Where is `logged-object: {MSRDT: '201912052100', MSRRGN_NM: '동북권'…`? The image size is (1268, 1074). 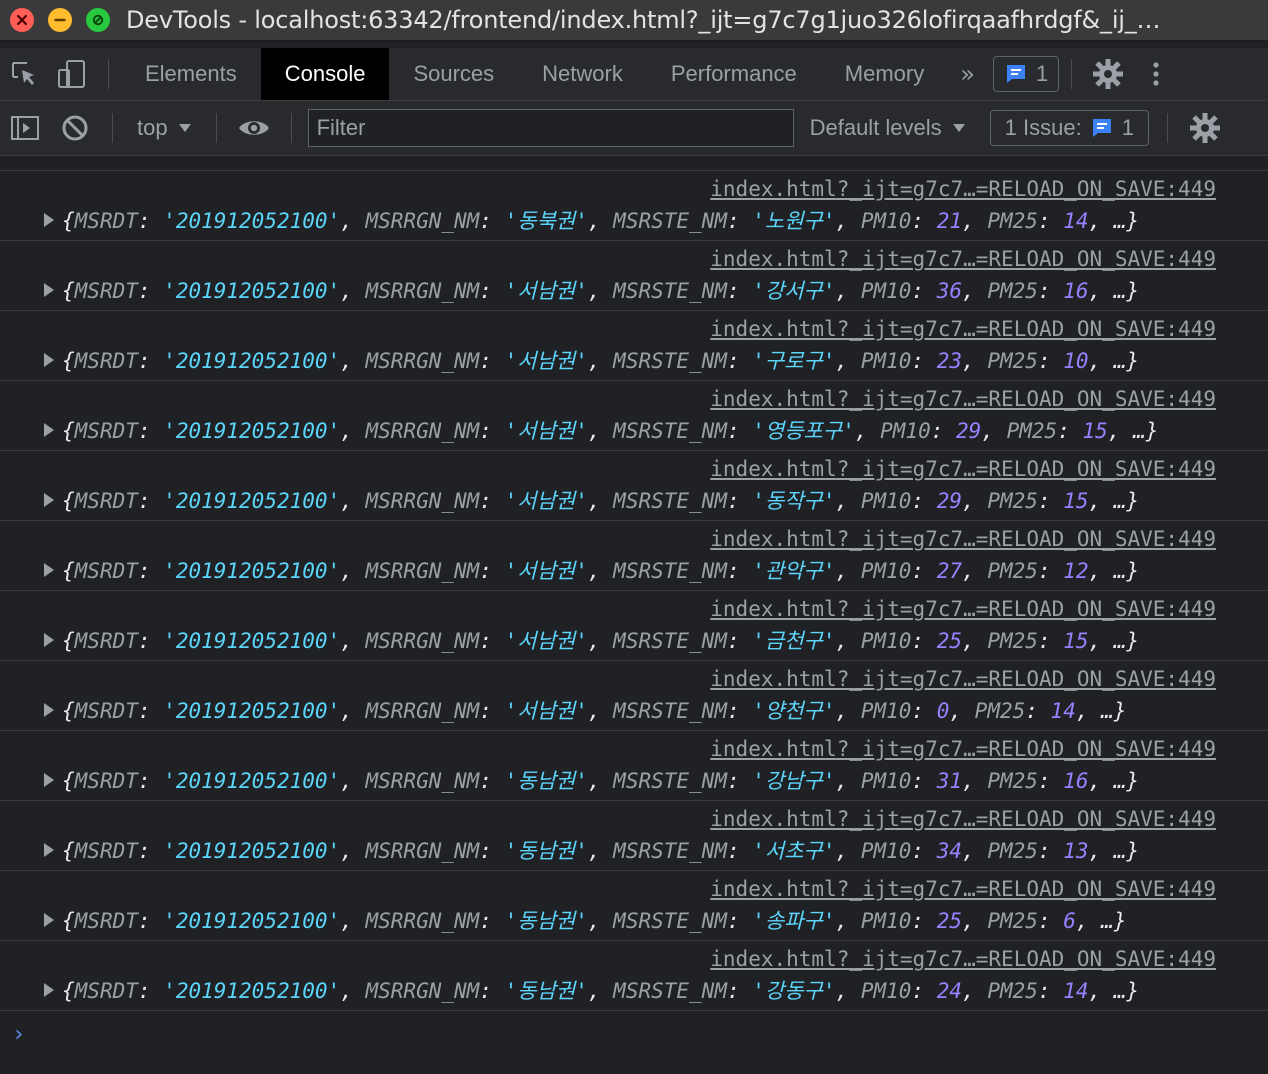
logged-object: {MSRDT: '201912052100', MSRRGN_NM: '동북권'… is located at coordinates (591, 220).